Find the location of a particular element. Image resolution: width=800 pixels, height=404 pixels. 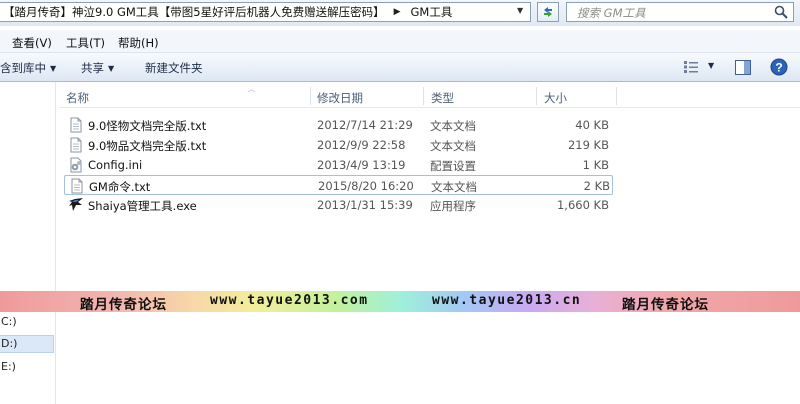

file-type: 配置设置 is located at coordinates (453, 166).